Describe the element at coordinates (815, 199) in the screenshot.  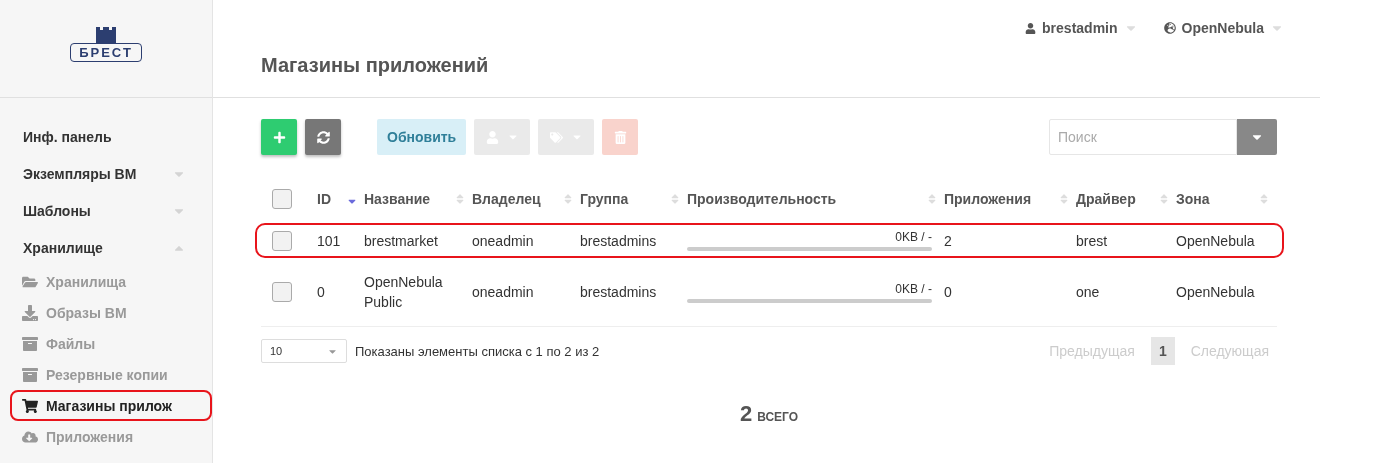
I see `column-header: Производительность` at that location.